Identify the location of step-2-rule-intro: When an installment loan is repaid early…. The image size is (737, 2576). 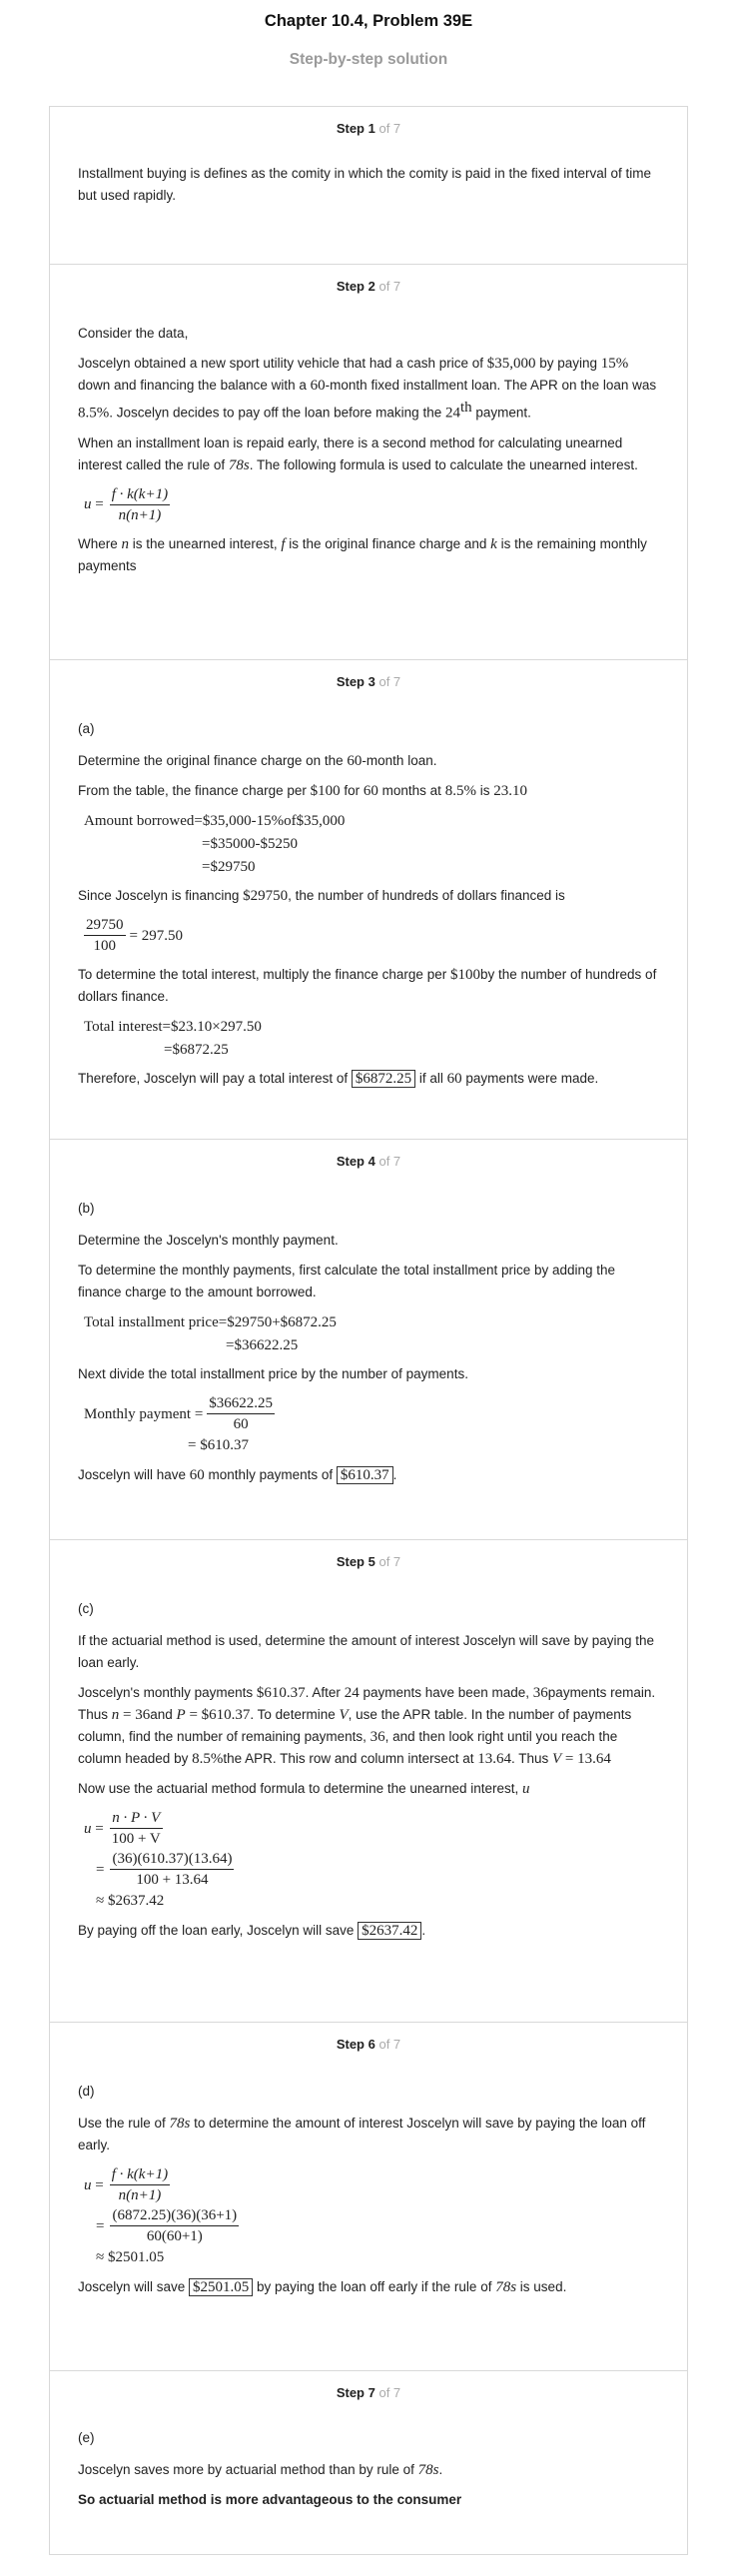
(358, 454).